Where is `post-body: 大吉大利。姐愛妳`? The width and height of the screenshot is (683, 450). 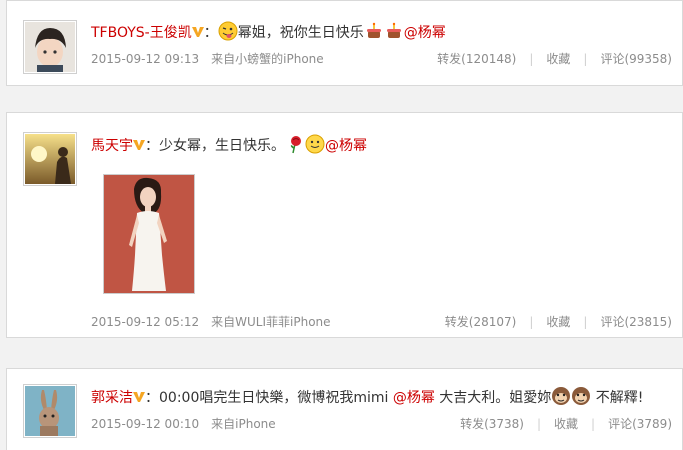
post-body: 大吉大利。姐愛妳 is located at coordinates (493, 398).